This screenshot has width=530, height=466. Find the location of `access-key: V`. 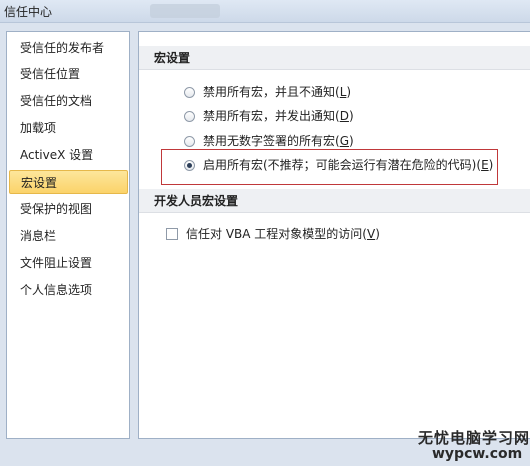

access-key: V is located at coordinates (371, 234).